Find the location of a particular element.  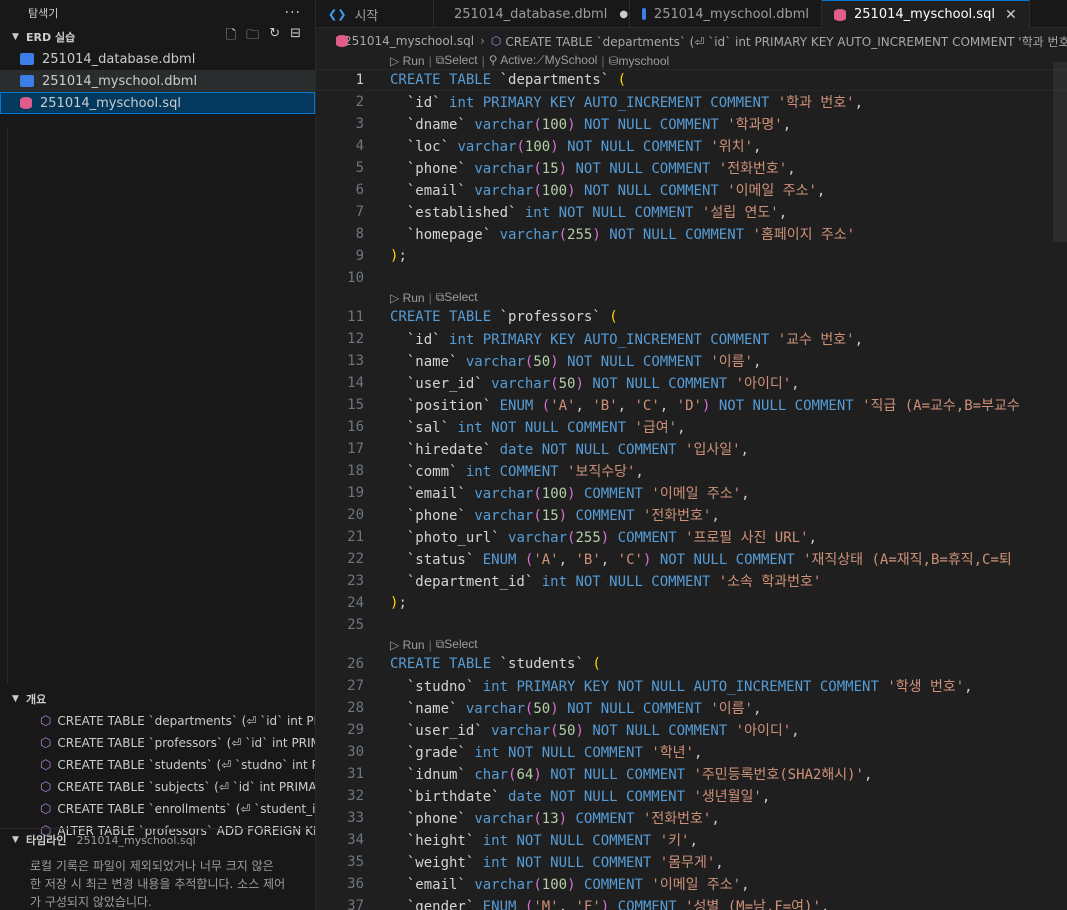

code-line: 26 CREATE TABLE `students` ( is located at coordinates (691, 664).